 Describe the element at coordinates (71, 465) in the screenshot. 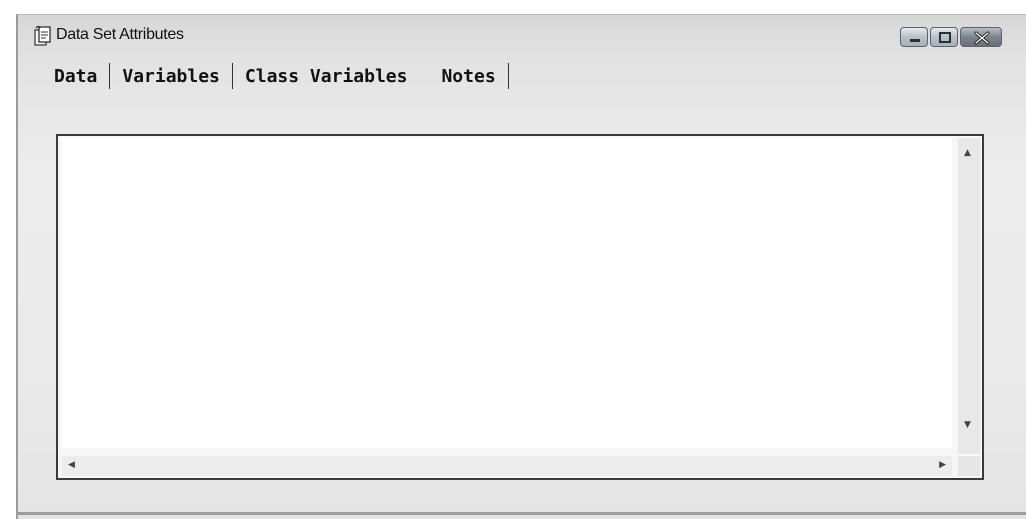

I see `arrow-left-icon: ◀` at that location.